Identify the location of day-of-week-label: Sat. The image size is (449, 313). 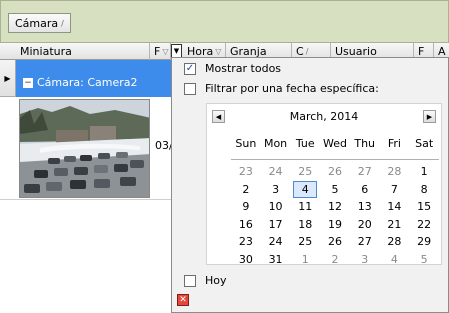
(424, 143).